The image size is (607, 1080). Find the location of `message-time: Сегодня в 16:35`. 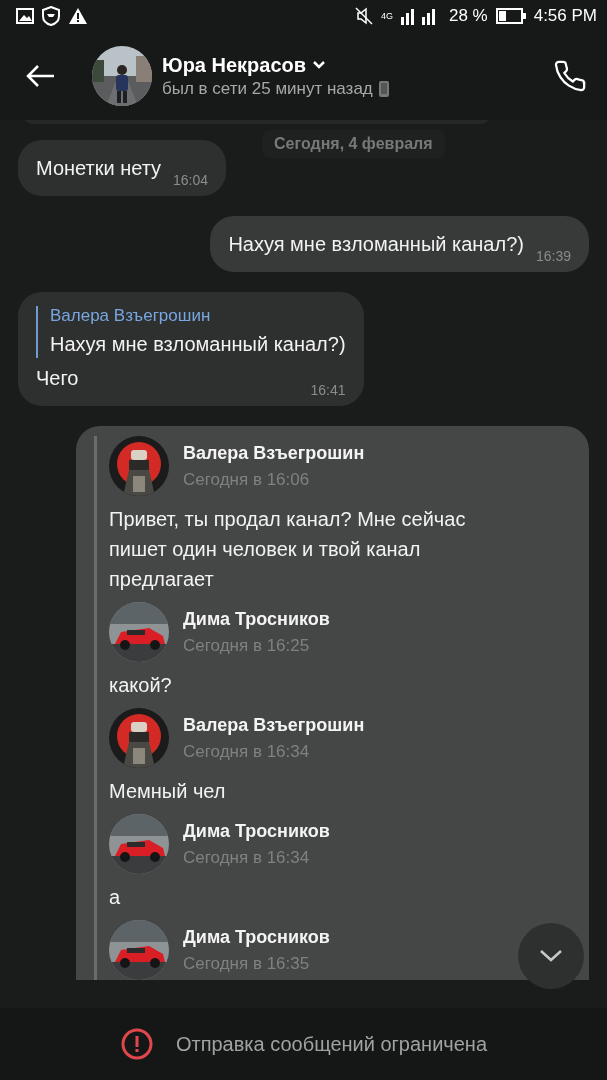

message-time: Сегодня в 16:35 is located at coordinates (247, 963).